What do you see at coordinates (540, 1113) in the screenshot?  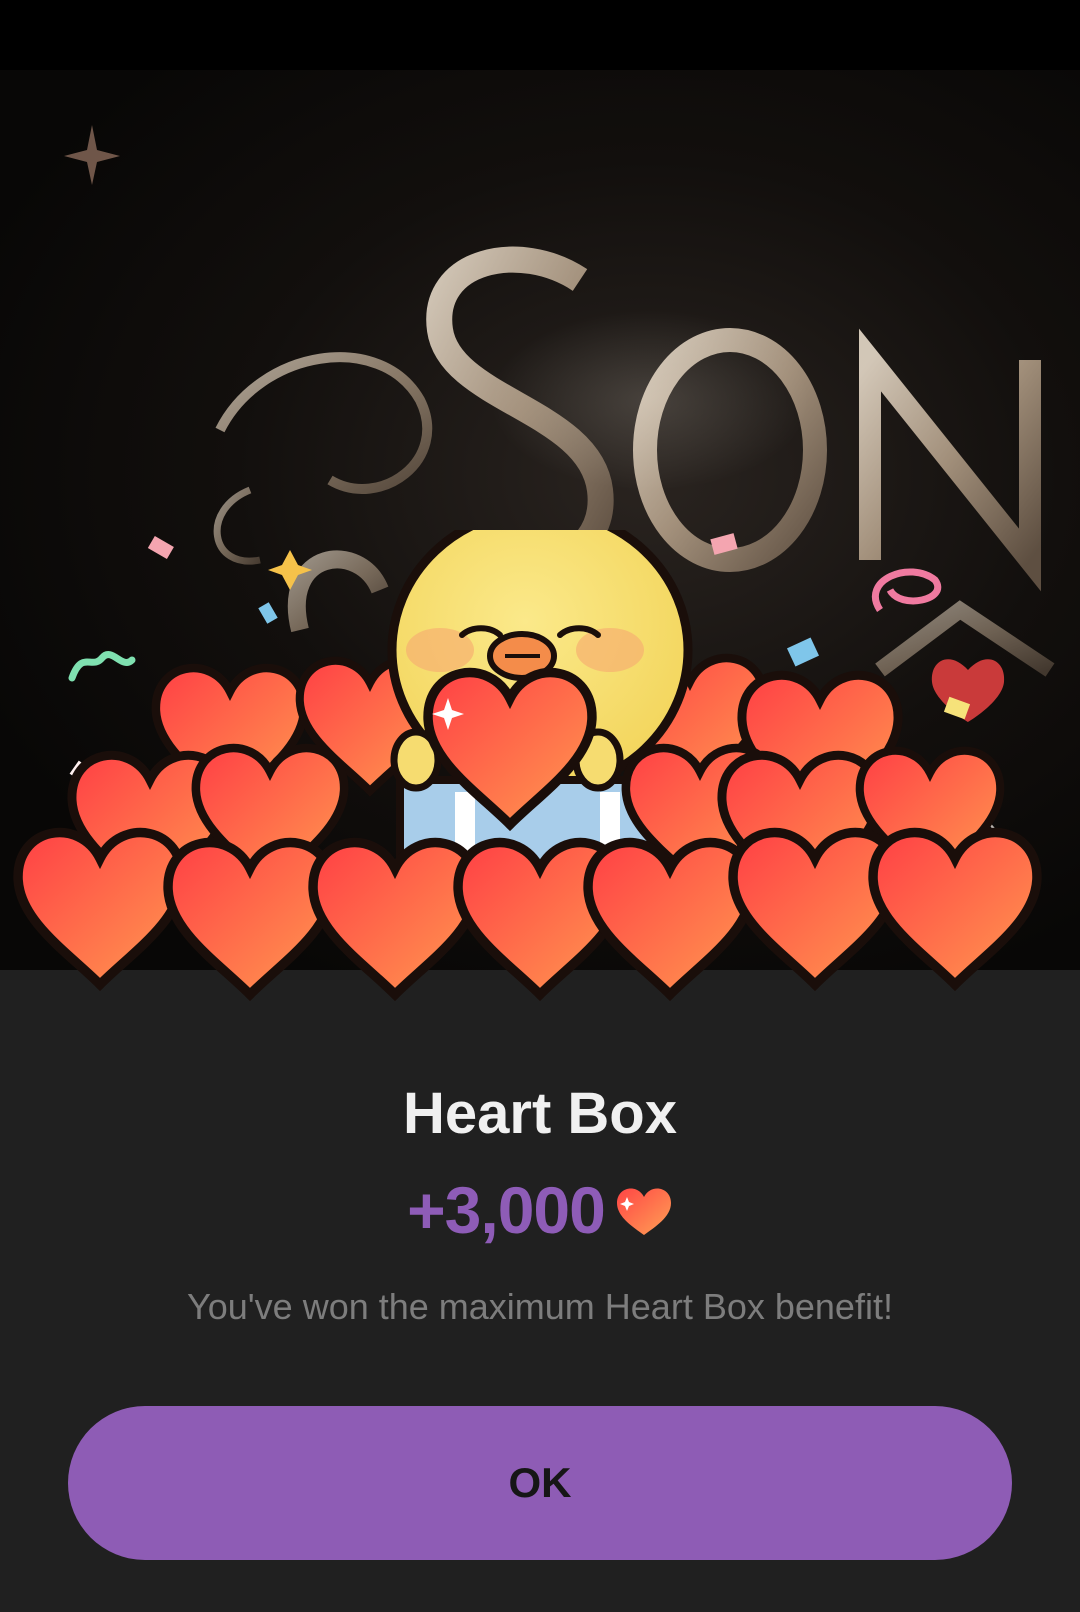 I see `dialog-title: Heart Box` at bounding box center [540, 1113].